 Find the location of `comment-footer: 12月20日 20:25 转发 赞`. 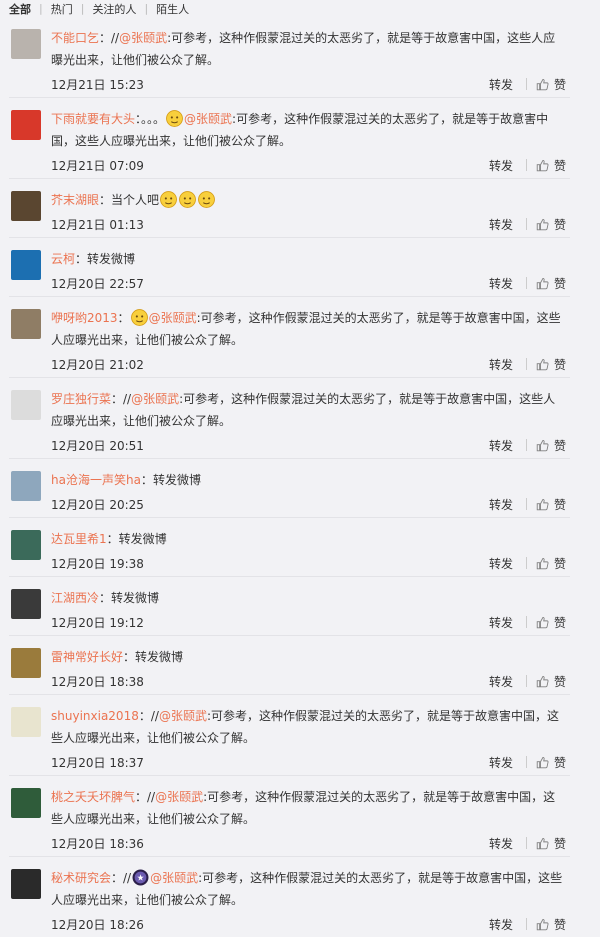

comment-footer: 12月20日 20:25 转发 赞 is located at coordinates (308, 504).